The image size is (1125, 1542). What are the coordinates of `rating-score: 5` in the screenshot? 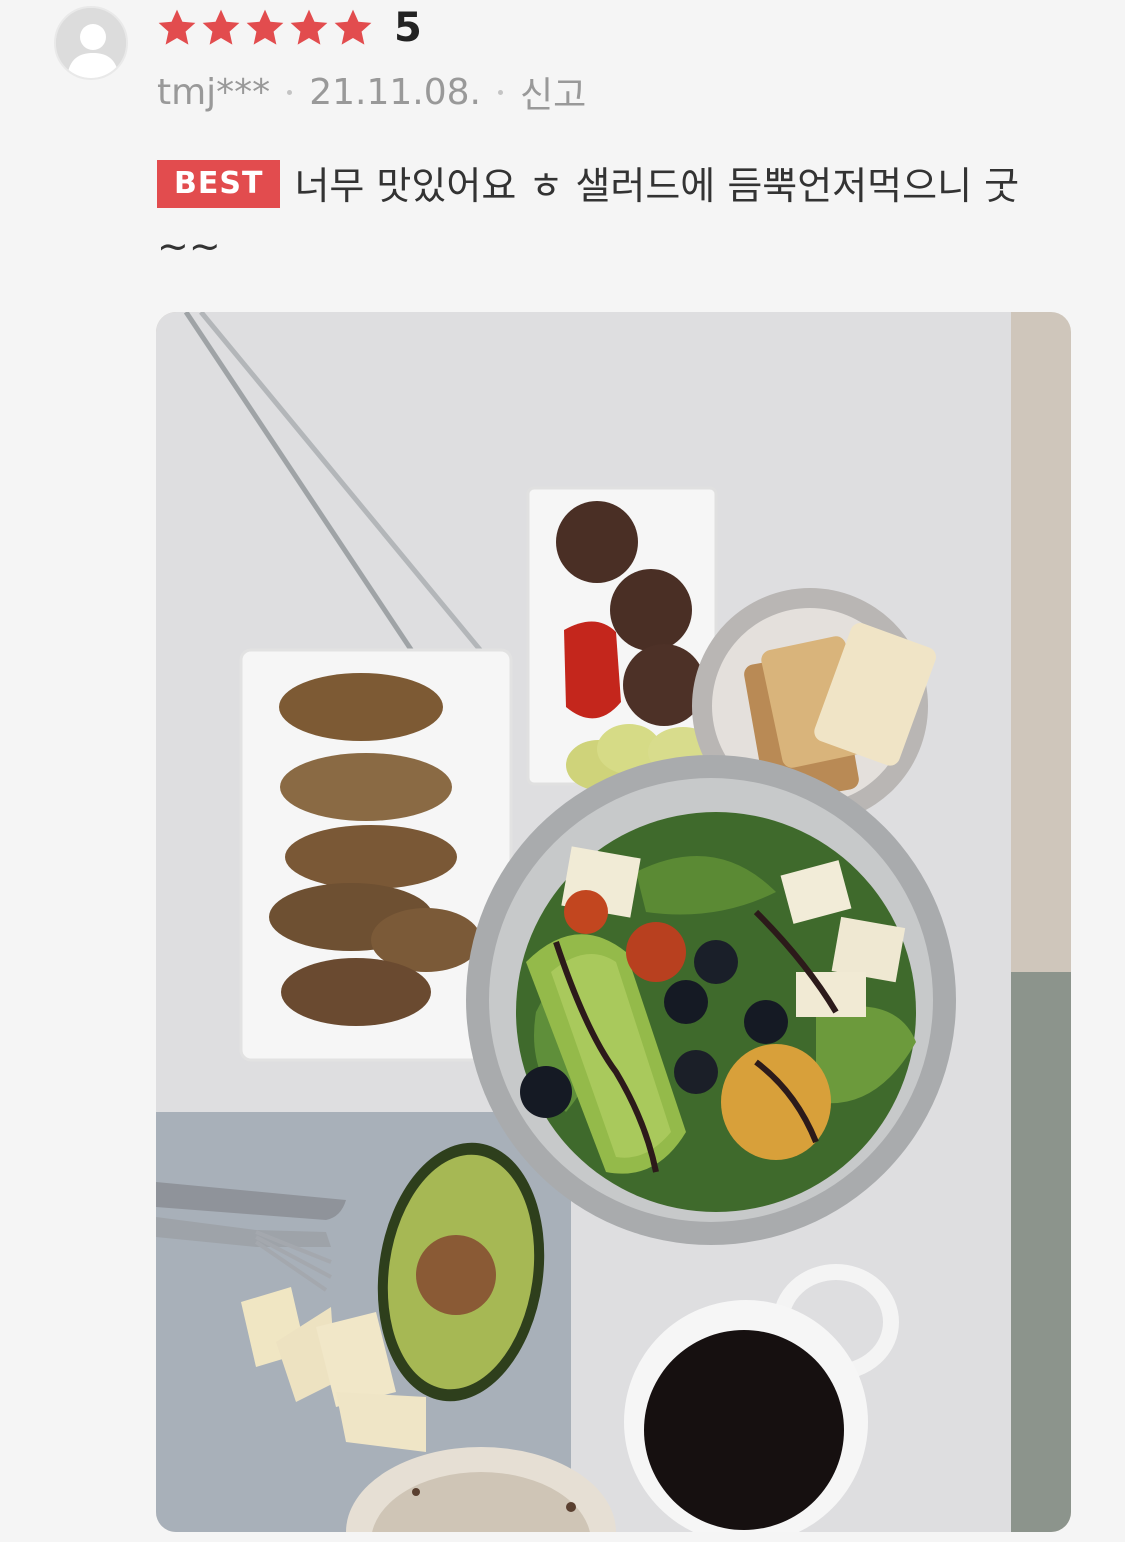 It's located at (408, 28).